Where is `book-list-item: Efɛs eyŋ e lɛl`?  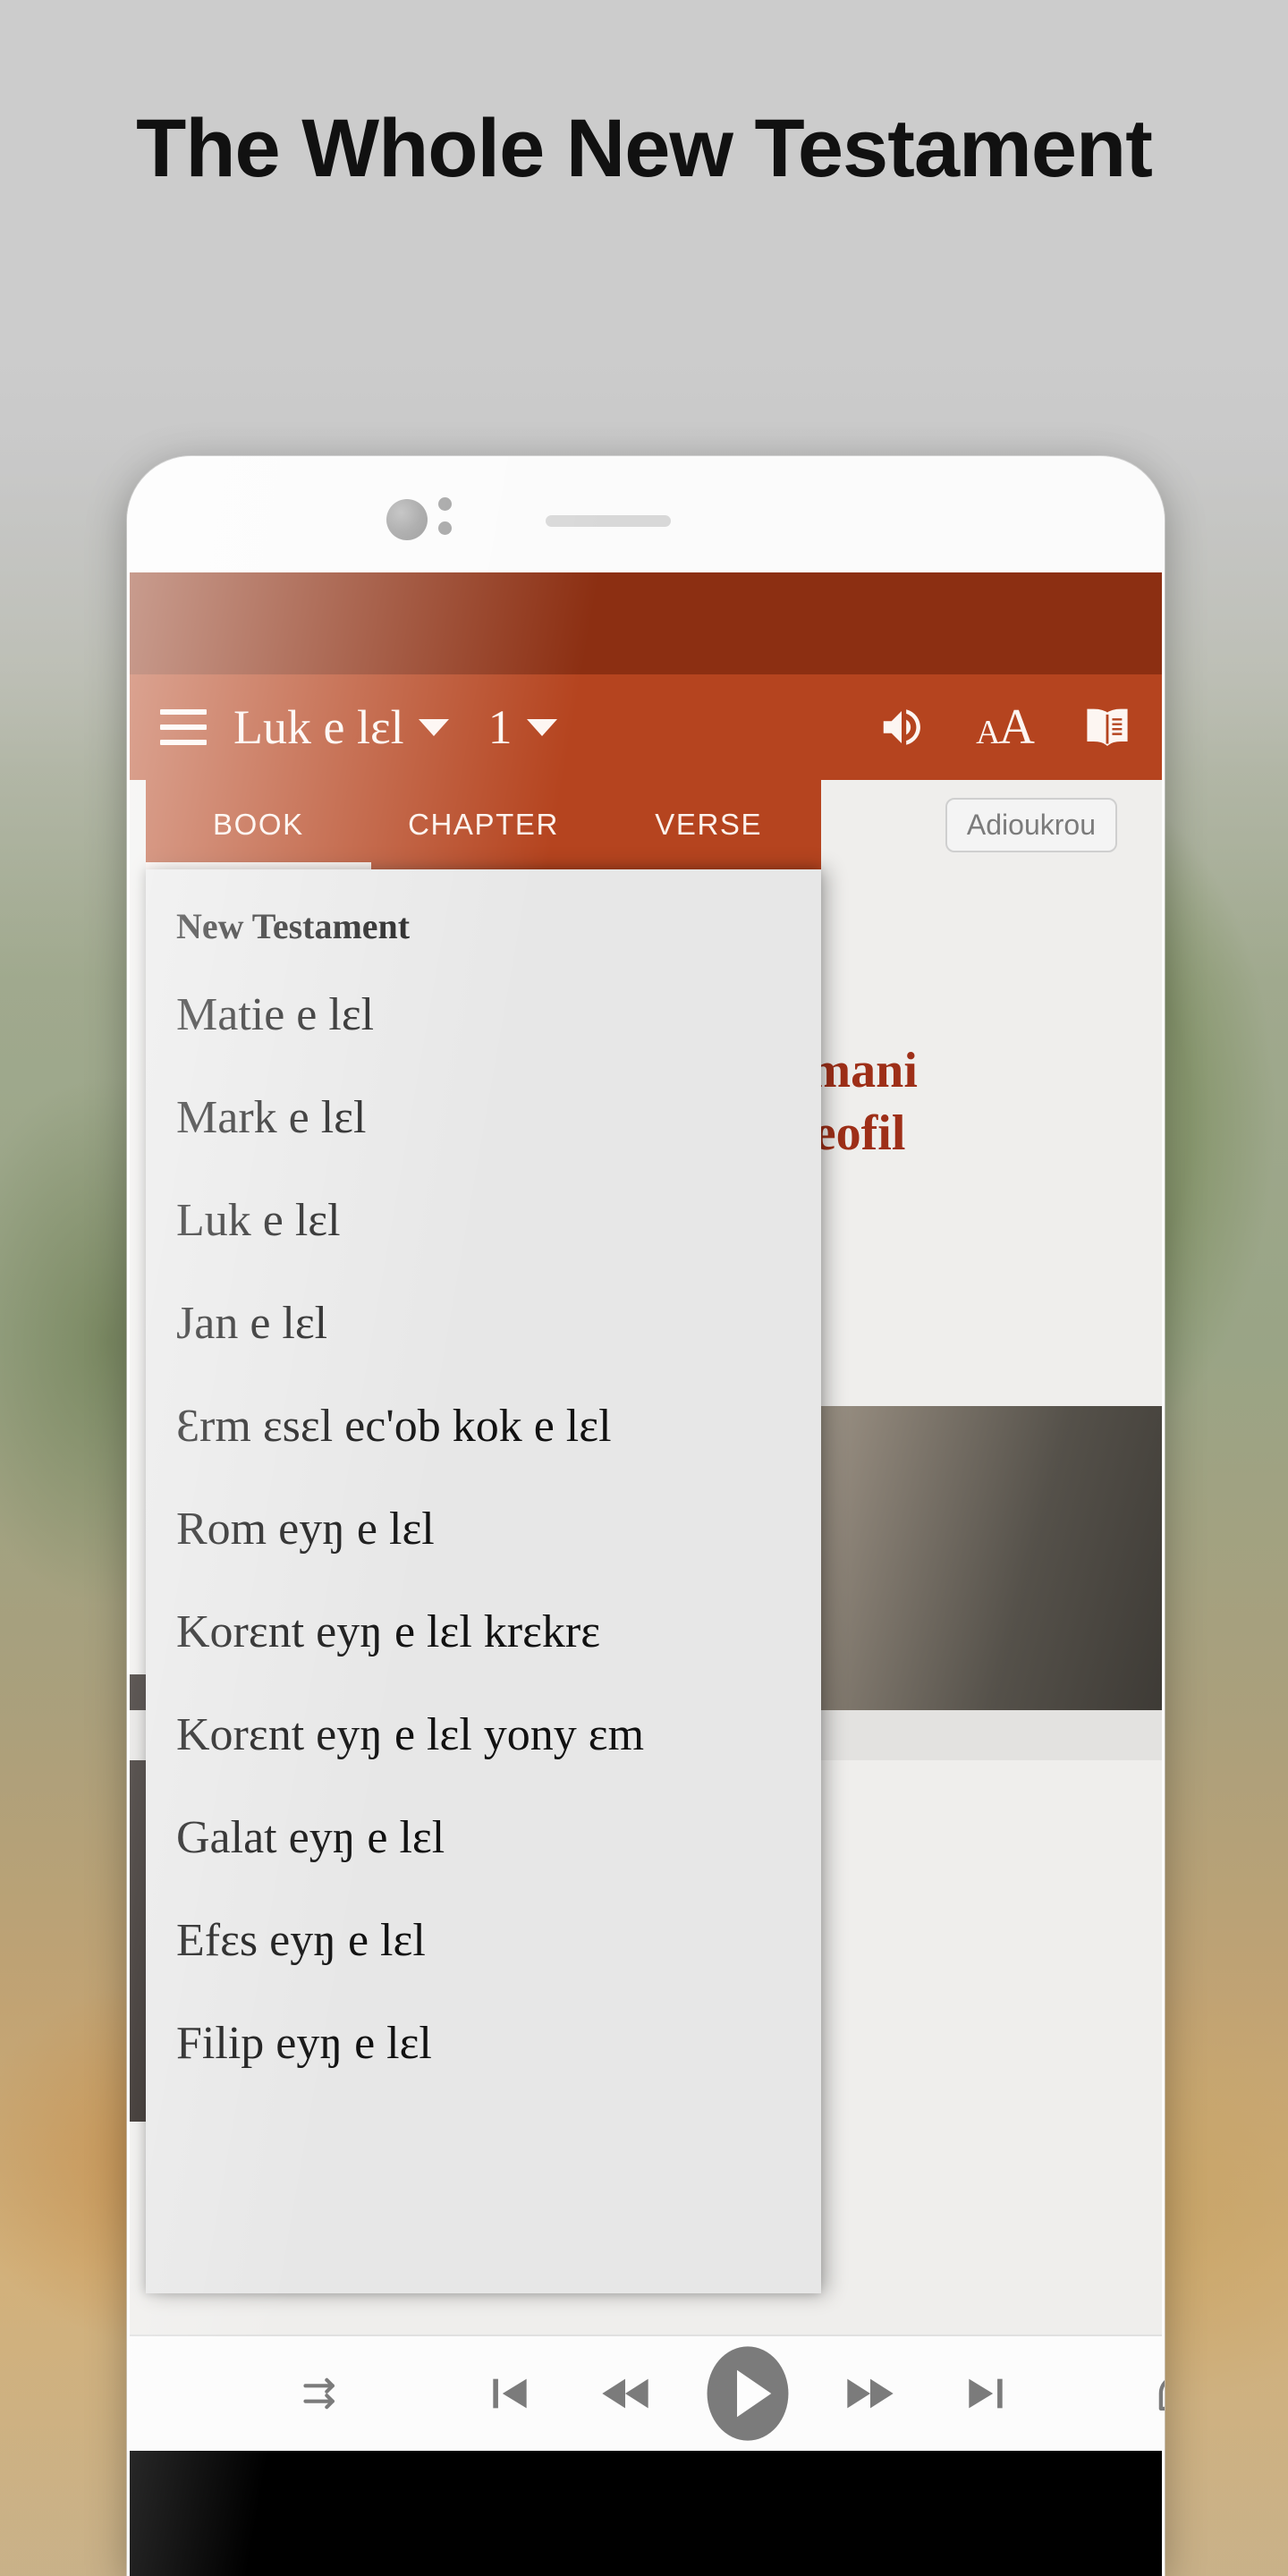 book-list-item: Efɛs eyŋ e lɛl is located at coordinates (483, 1940).